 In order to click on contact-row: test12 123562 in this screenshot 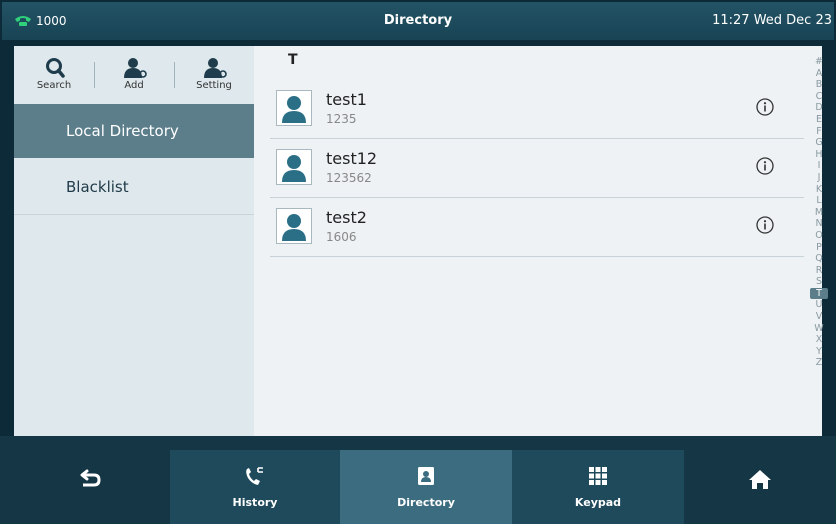, I will do `click(537, 168)`.